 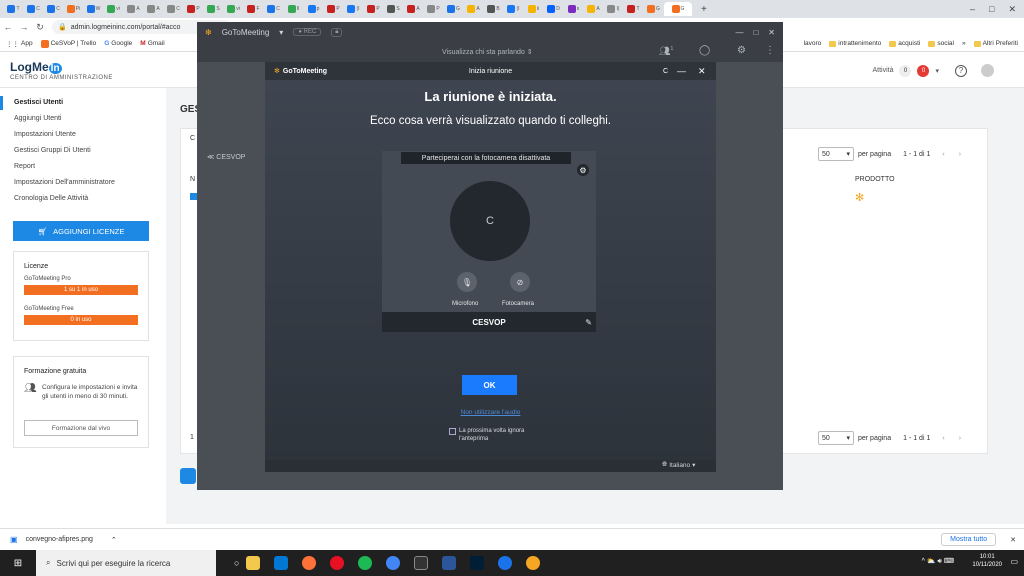 I want to click on bookmark-item: ⋮⋮ App, so click(x=19, y=44).